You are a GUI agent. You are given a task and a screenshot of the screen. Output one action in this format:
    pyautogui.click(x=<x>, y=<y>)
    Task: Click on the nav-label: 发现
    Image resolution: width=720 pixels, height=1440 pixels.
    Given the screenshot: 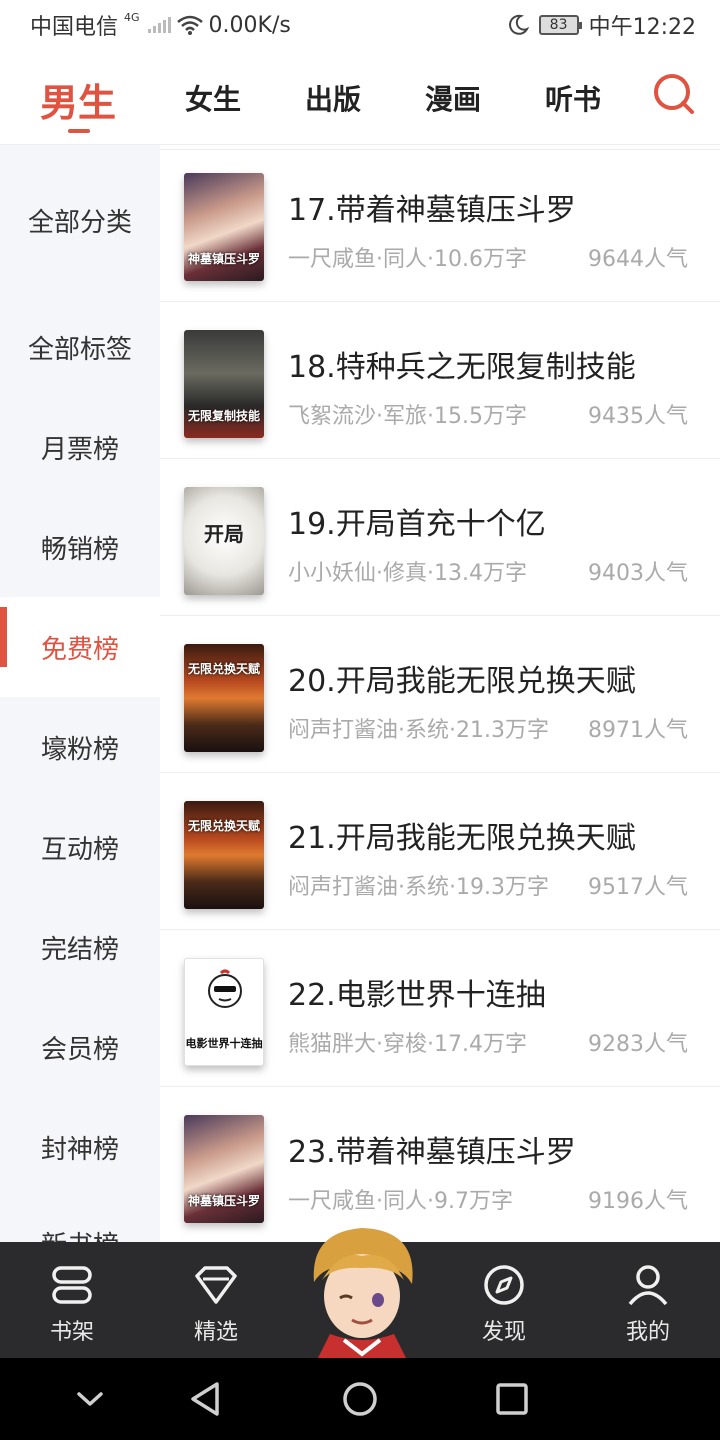 What is the action you would take?
    pyautogui.click(x=503, y=1332)
    